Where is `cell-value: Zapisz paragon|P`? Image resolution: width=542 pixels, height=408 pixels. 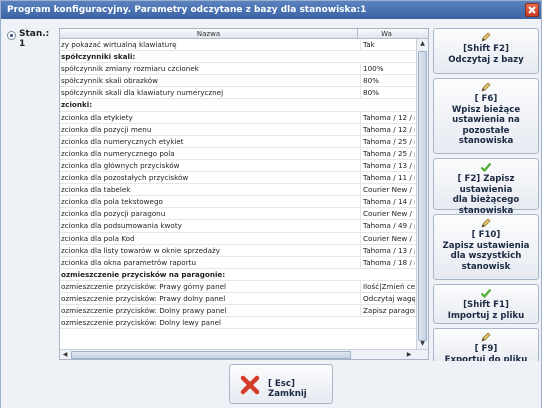
cell-value: Zapisz paragon|P is located at coordinates (387, 311).